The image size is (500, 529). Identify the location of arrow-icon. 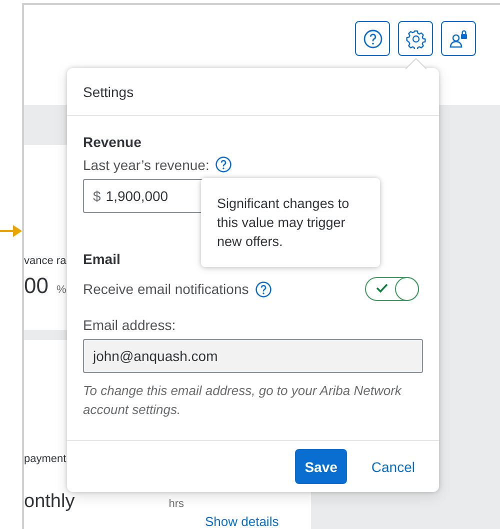
(11, 231).